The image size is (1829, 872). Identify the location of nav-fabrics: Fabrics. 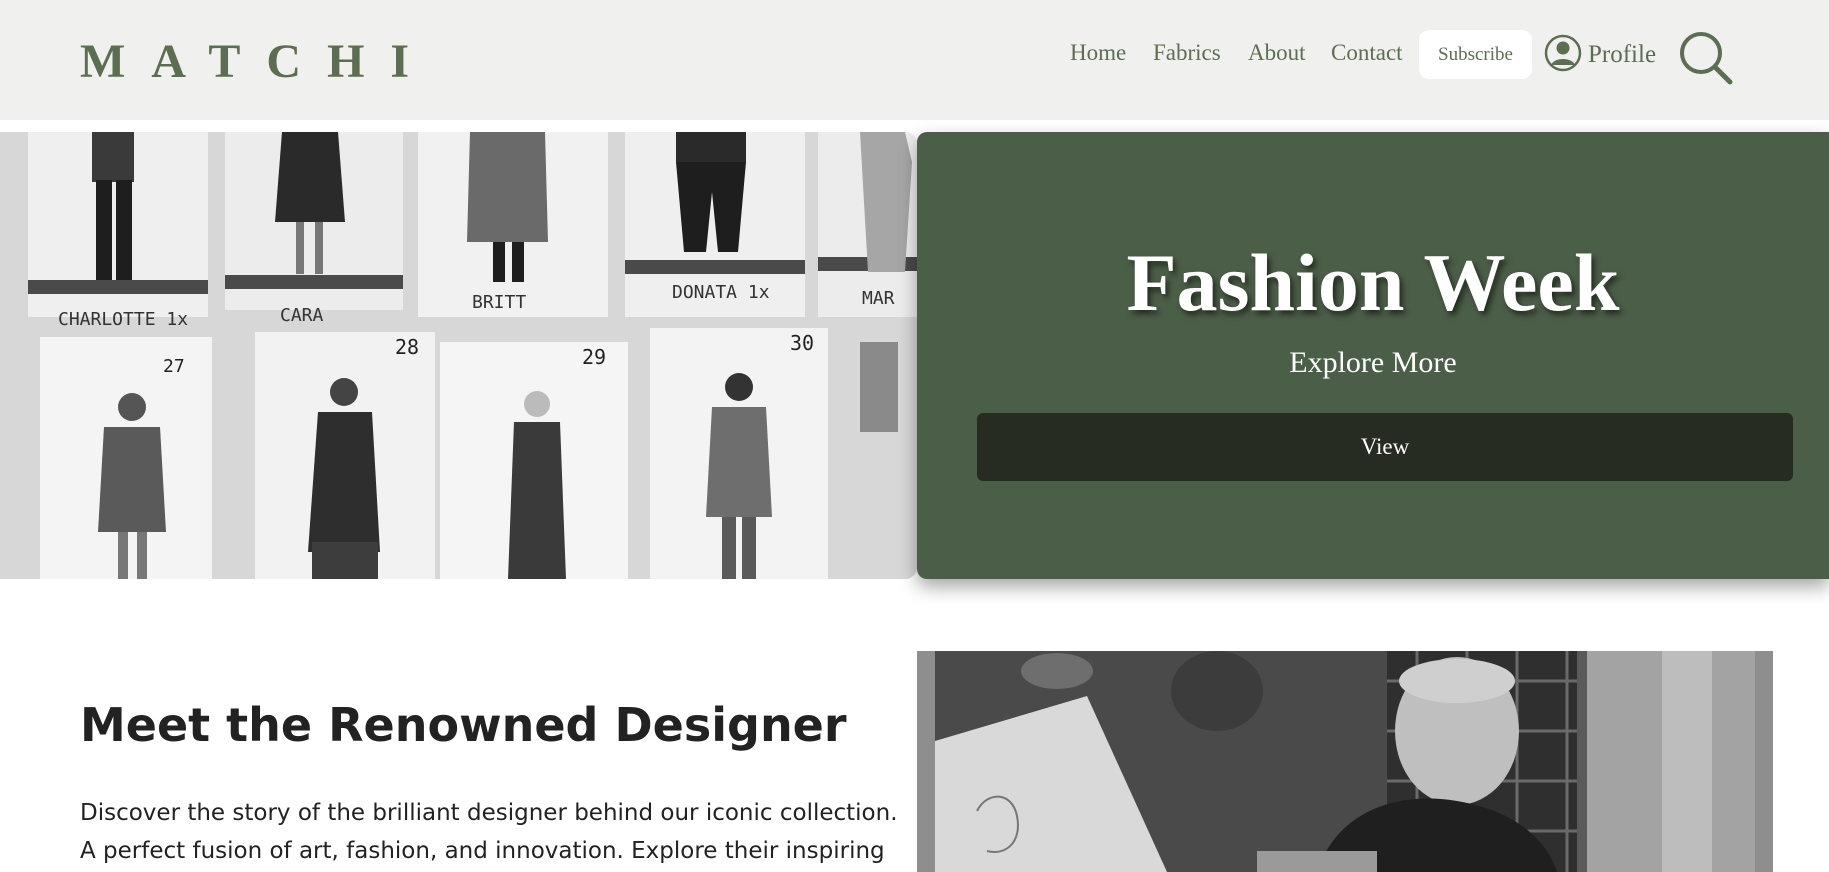
(1187, 53).